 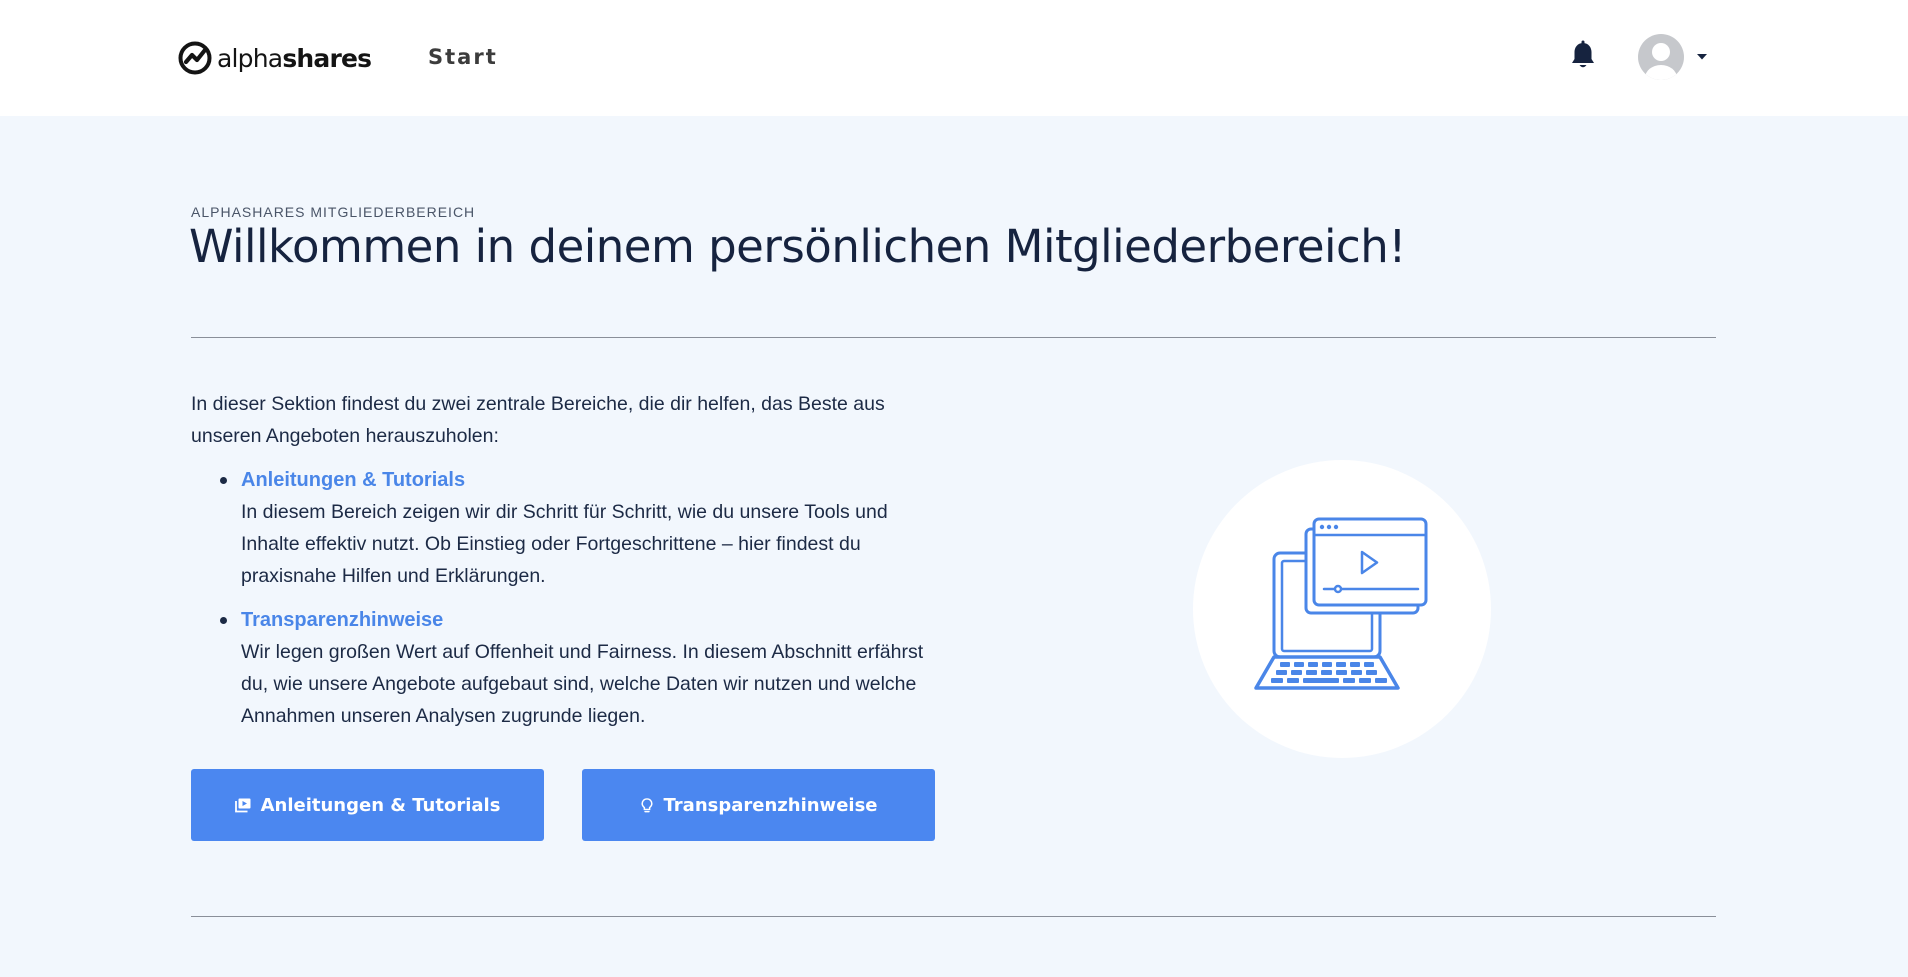 What do you see at coordinates (1583, 55) in the screenshot?
I see `bell-icon` at bounding box center [1583, 55].